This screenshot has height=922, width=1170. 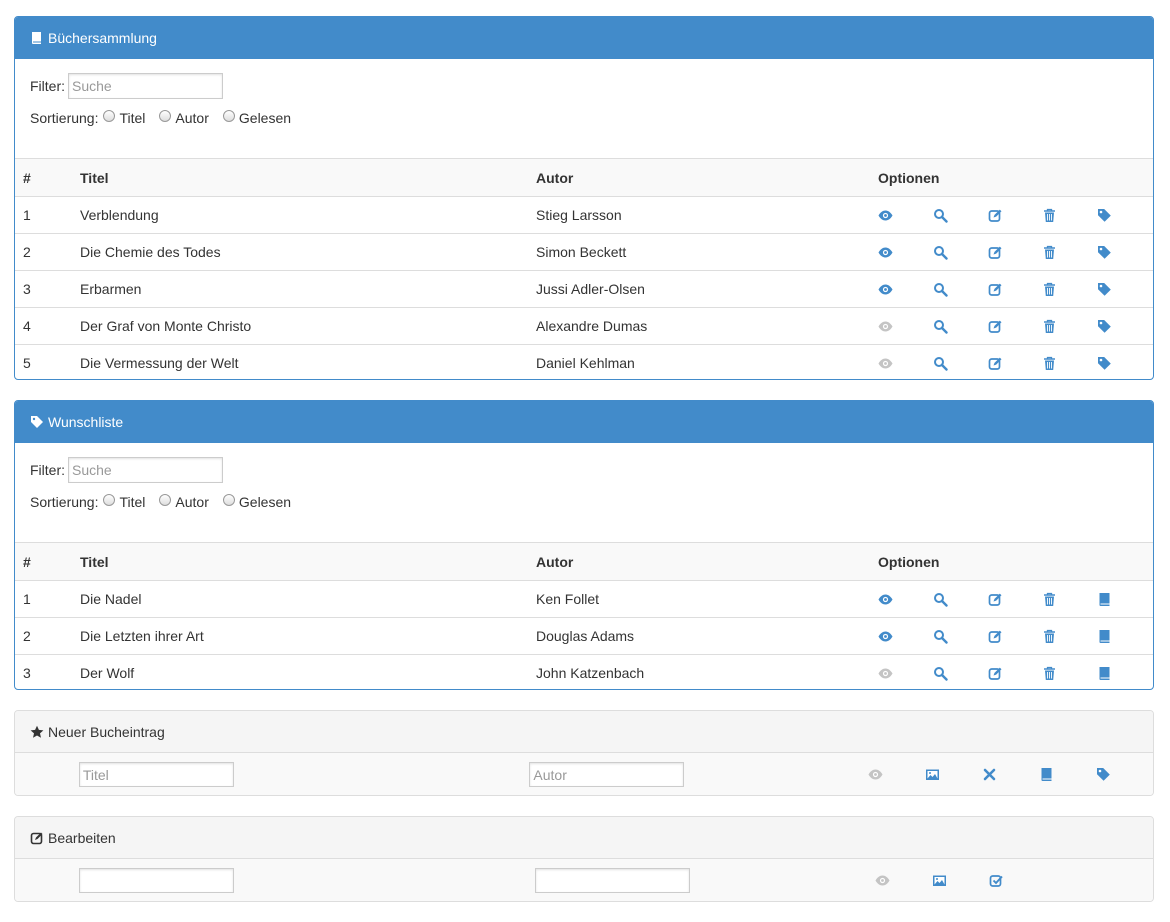 What do you see at coordinates (300, 671) in the screenshot?
I see `row-title: Der Wolf` at bounding box center [300, 671].